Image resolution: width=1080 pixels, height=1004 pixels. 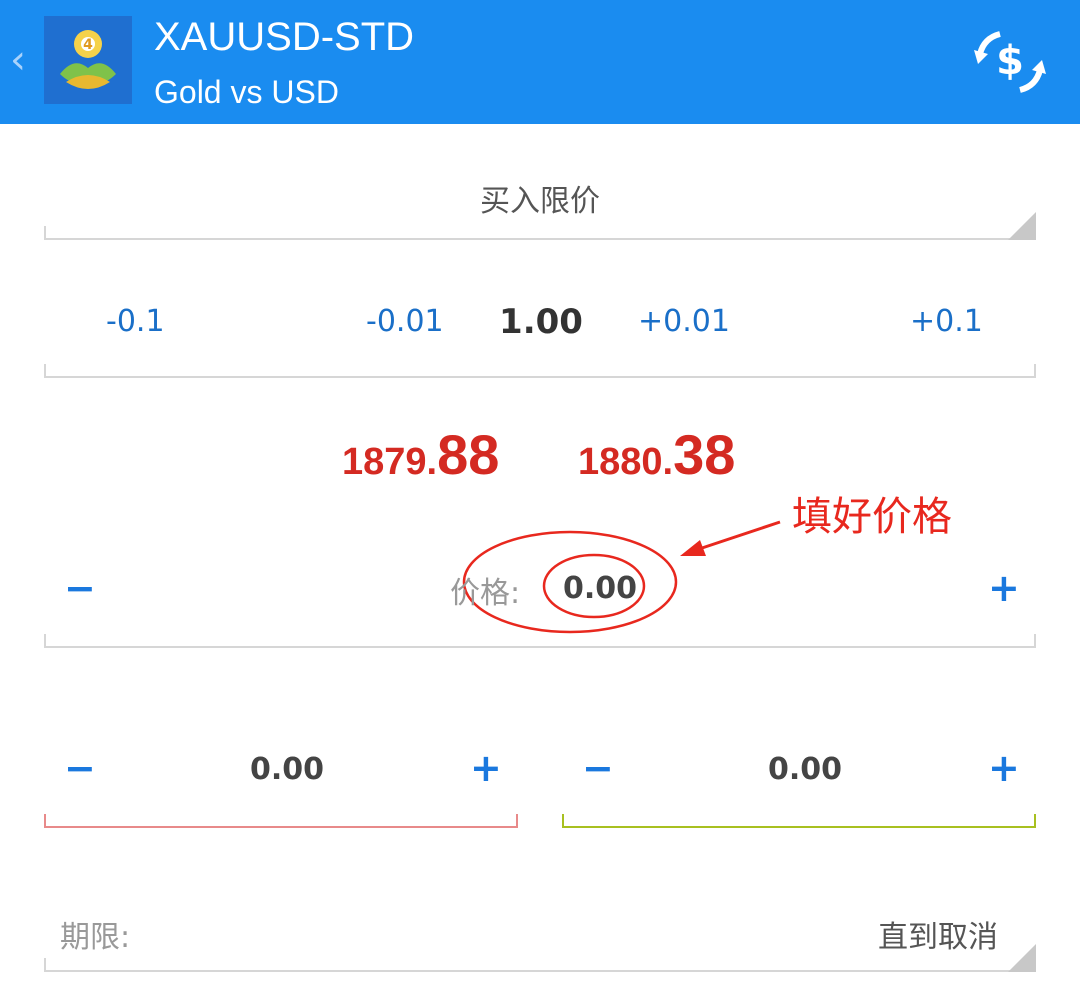 What do you see at coordinates (80, 768) in the screenshot?
I see `stop-loss-decrease-button: −` at bounding box center [80, 768].